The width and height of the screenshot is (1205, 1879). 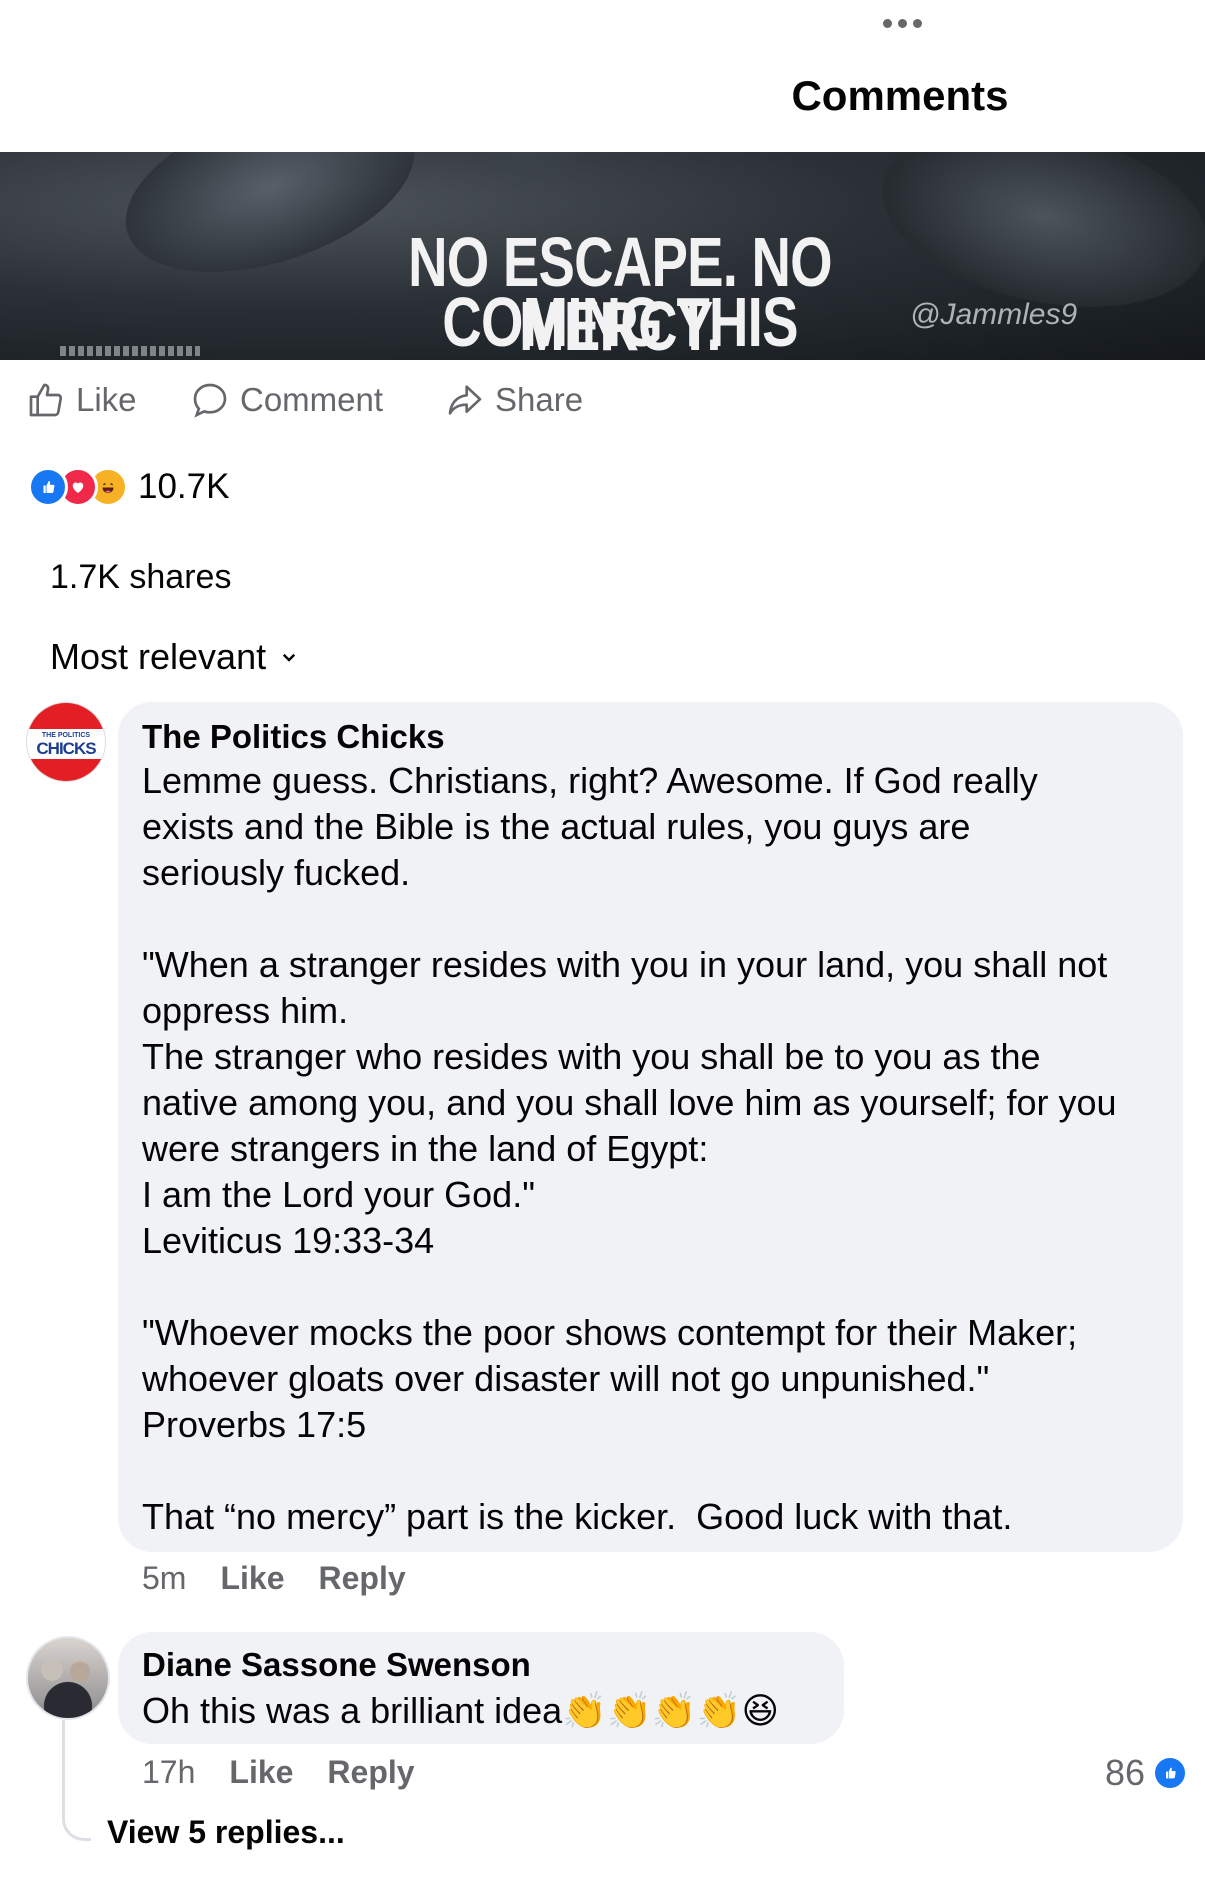 I want to click on more-options-icon, so click(x=902, y=23).